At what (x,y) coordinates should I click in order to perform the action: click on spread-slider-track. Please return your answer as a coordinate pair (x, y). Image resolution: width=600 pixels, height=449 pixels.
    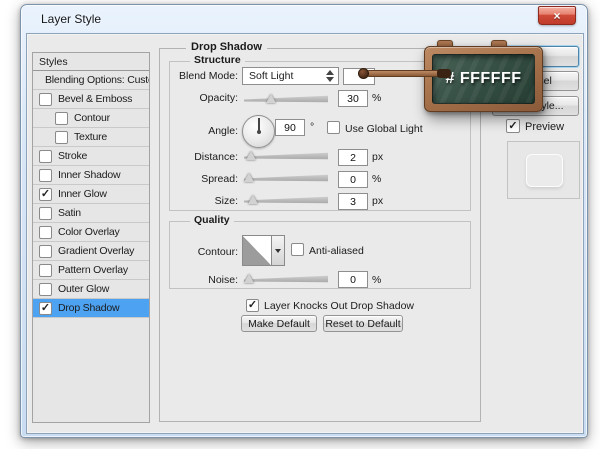
    Looking at the image, I should click on (286, 178).